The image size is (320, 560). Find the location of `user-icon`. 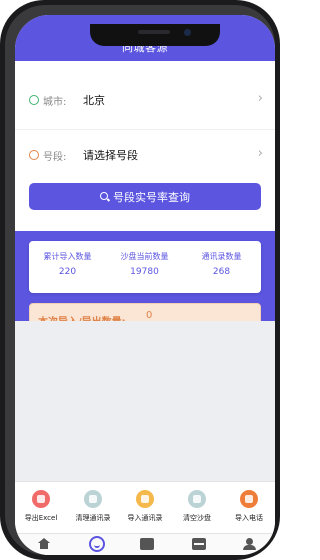

user-icon is located at coordinates (250, 544).